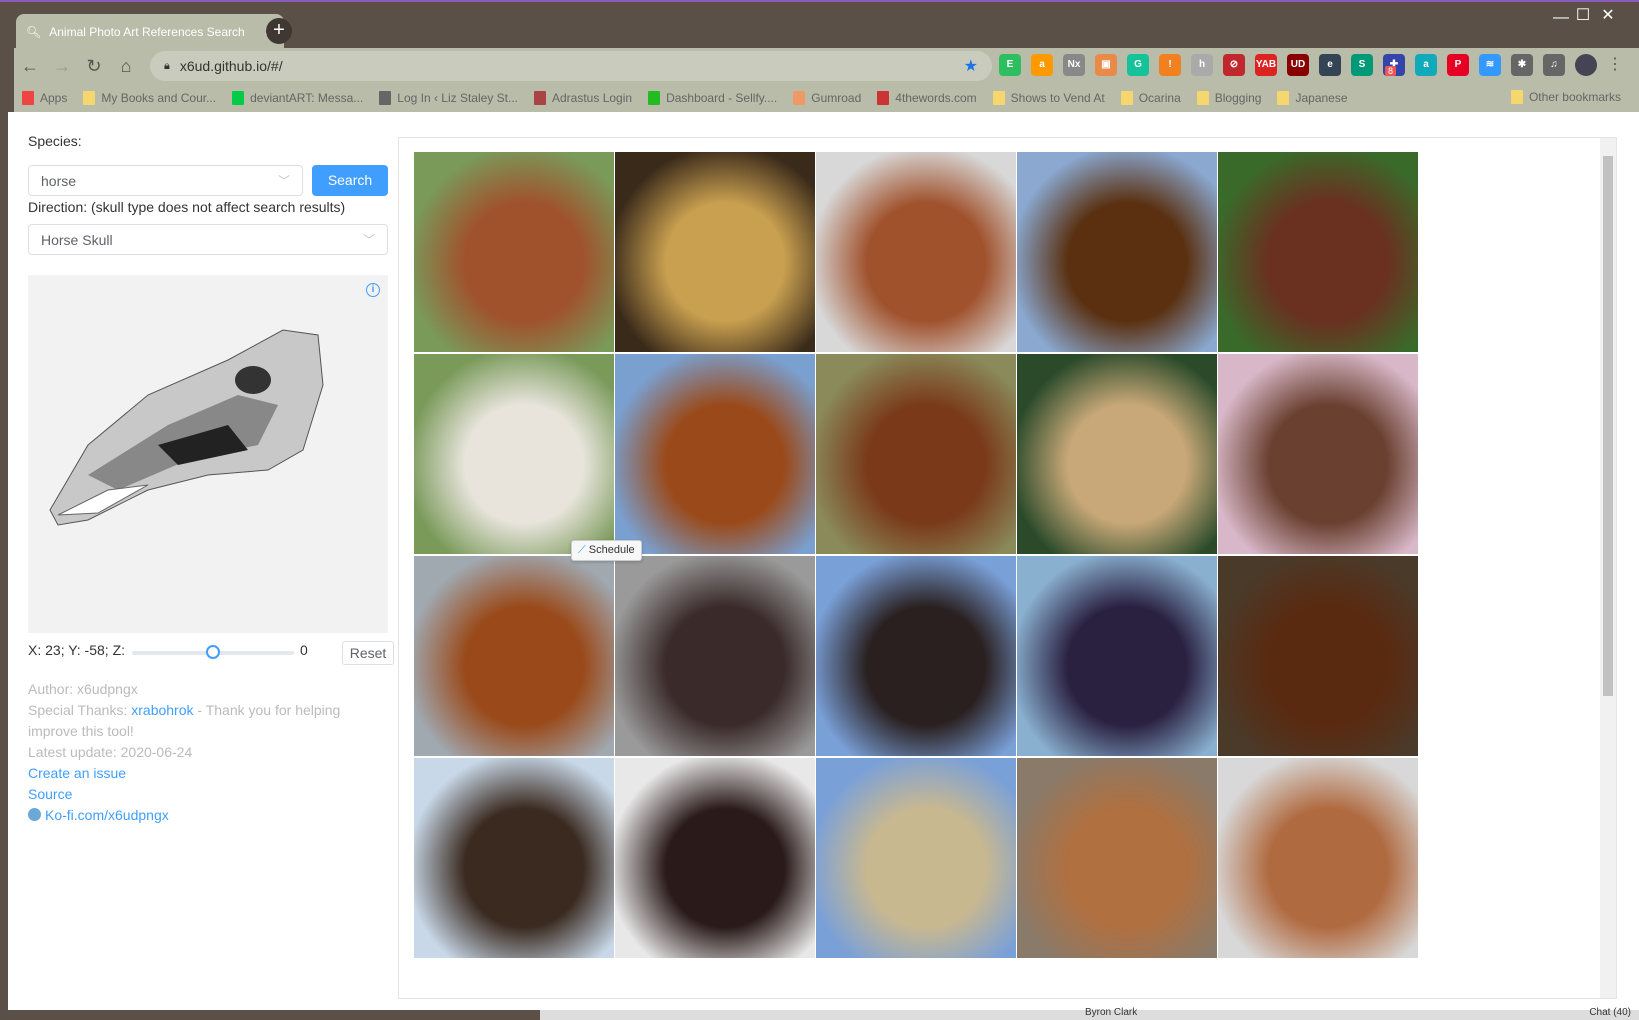 This screenshot has height=1020, width=1639. I want to click on bookmark-label: Adrastus Login, so click(592, 98).